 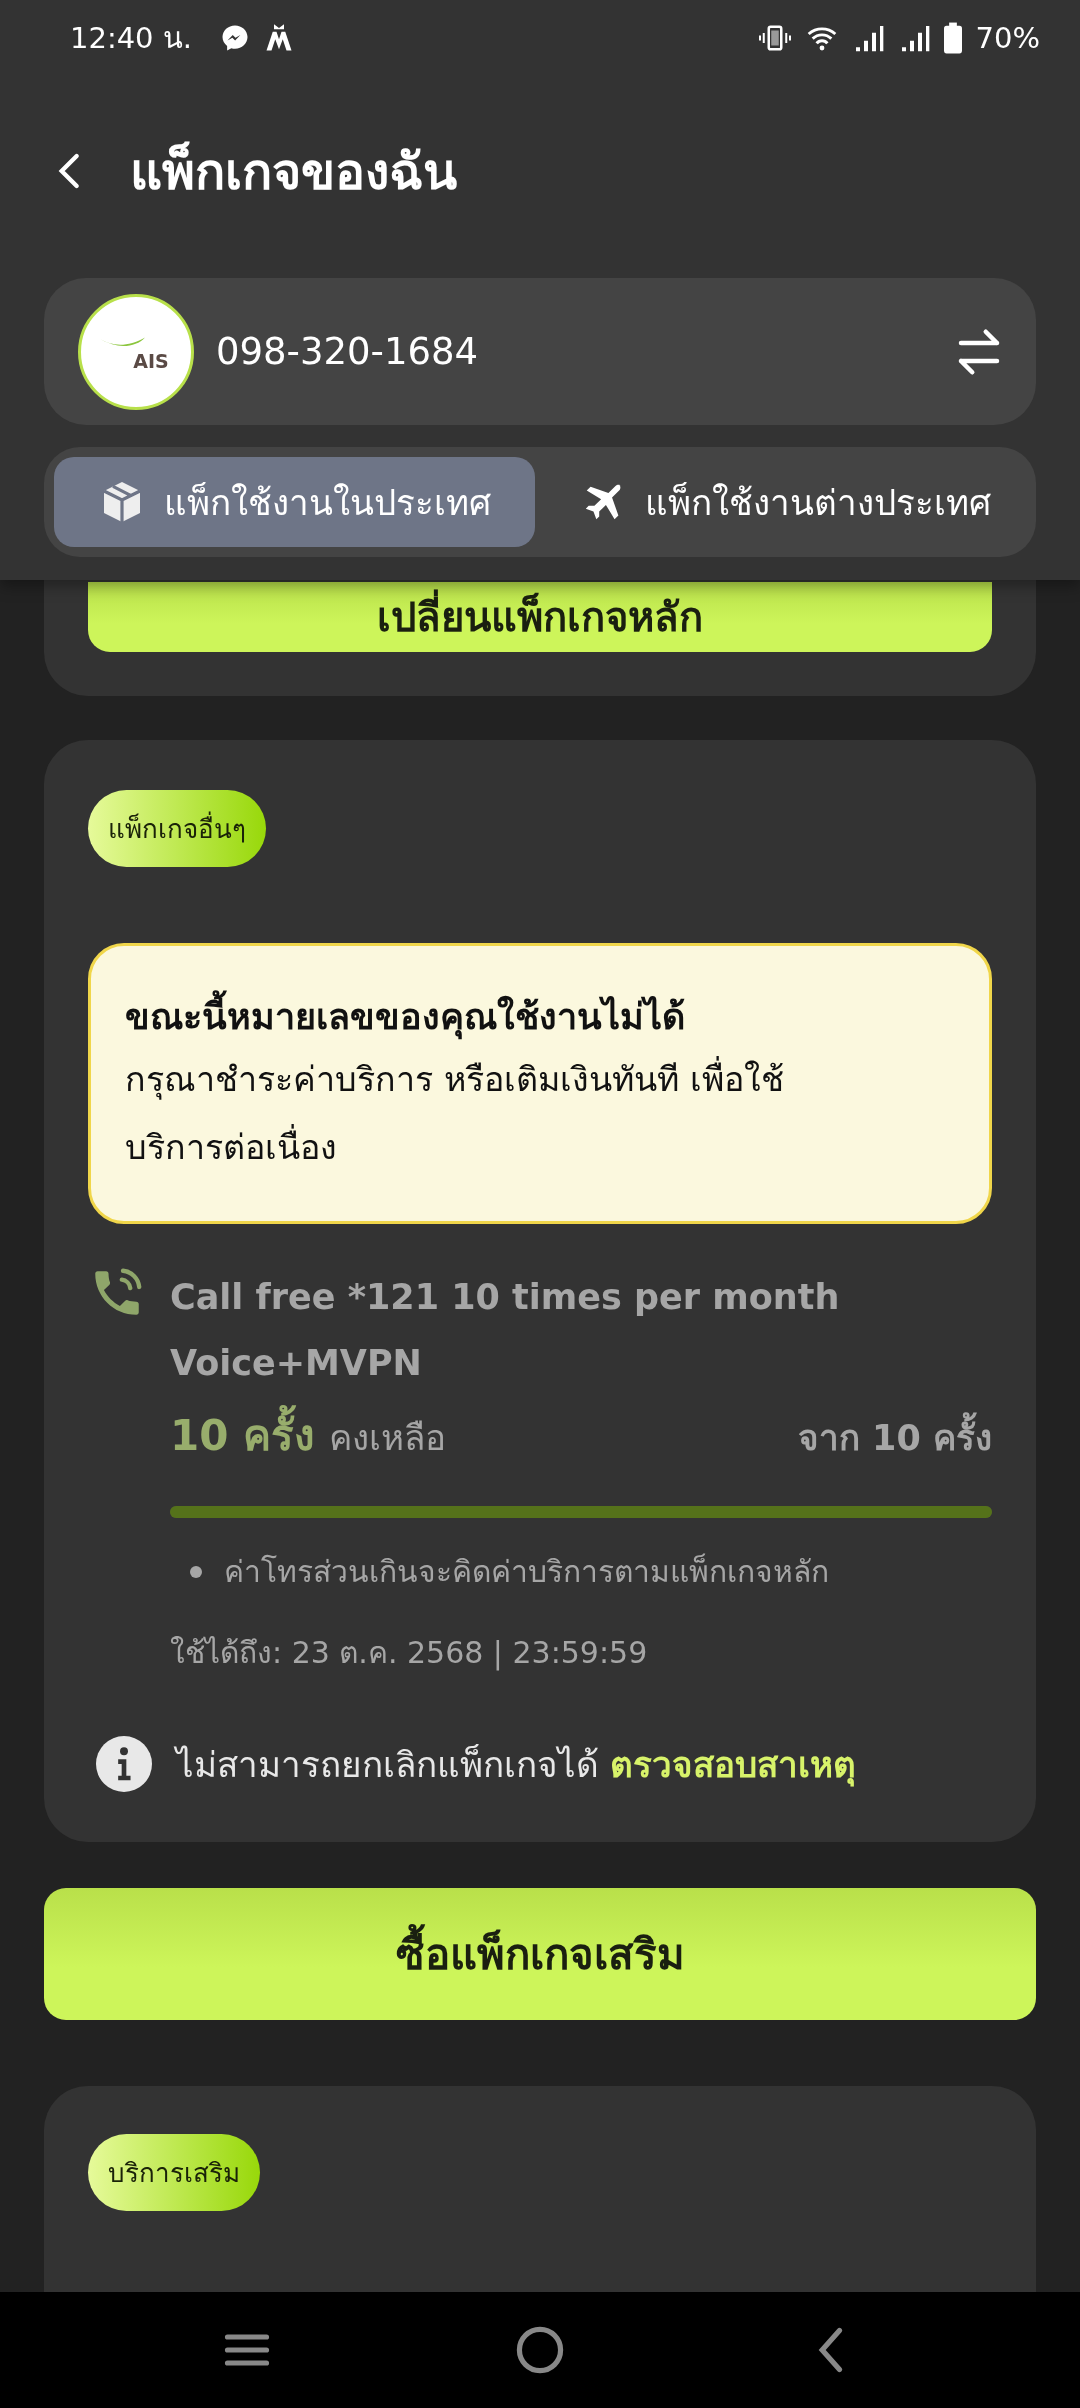 I want to click on section-badge: แพ็กเกจอื่นๆ, so click(x=177, y=828).